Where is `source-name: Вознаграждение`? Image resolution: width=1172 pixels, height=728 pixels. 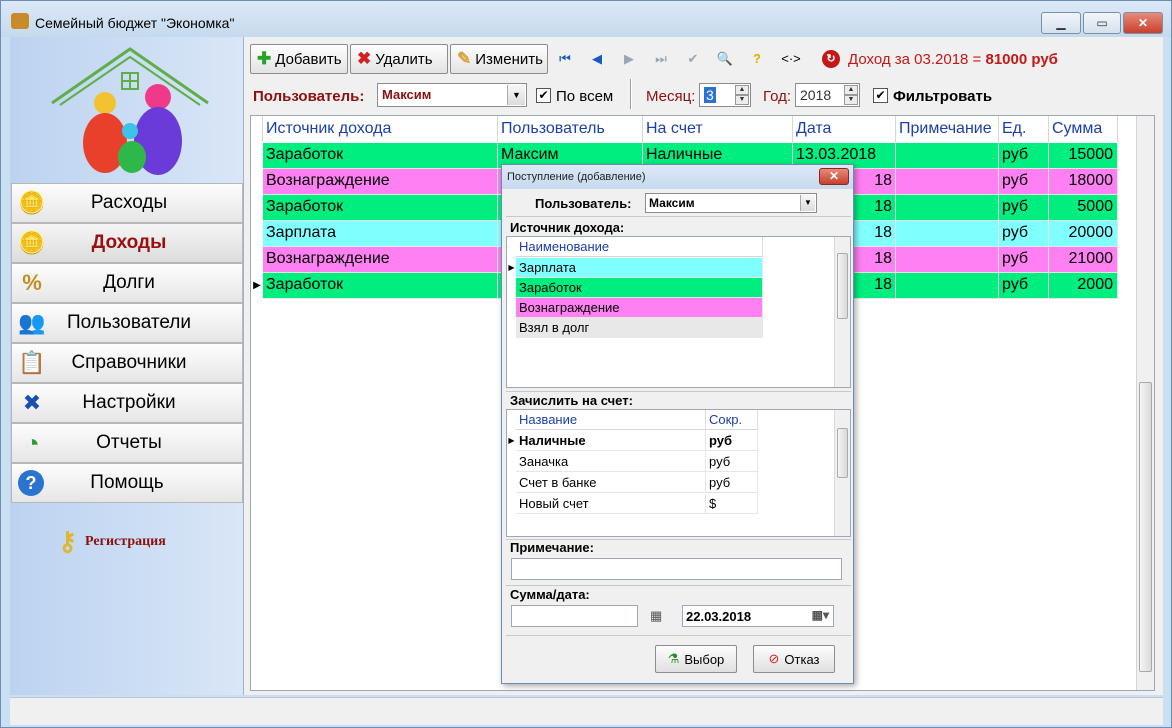
source-name: Вознаграждение is located at coordinates (639, 308).